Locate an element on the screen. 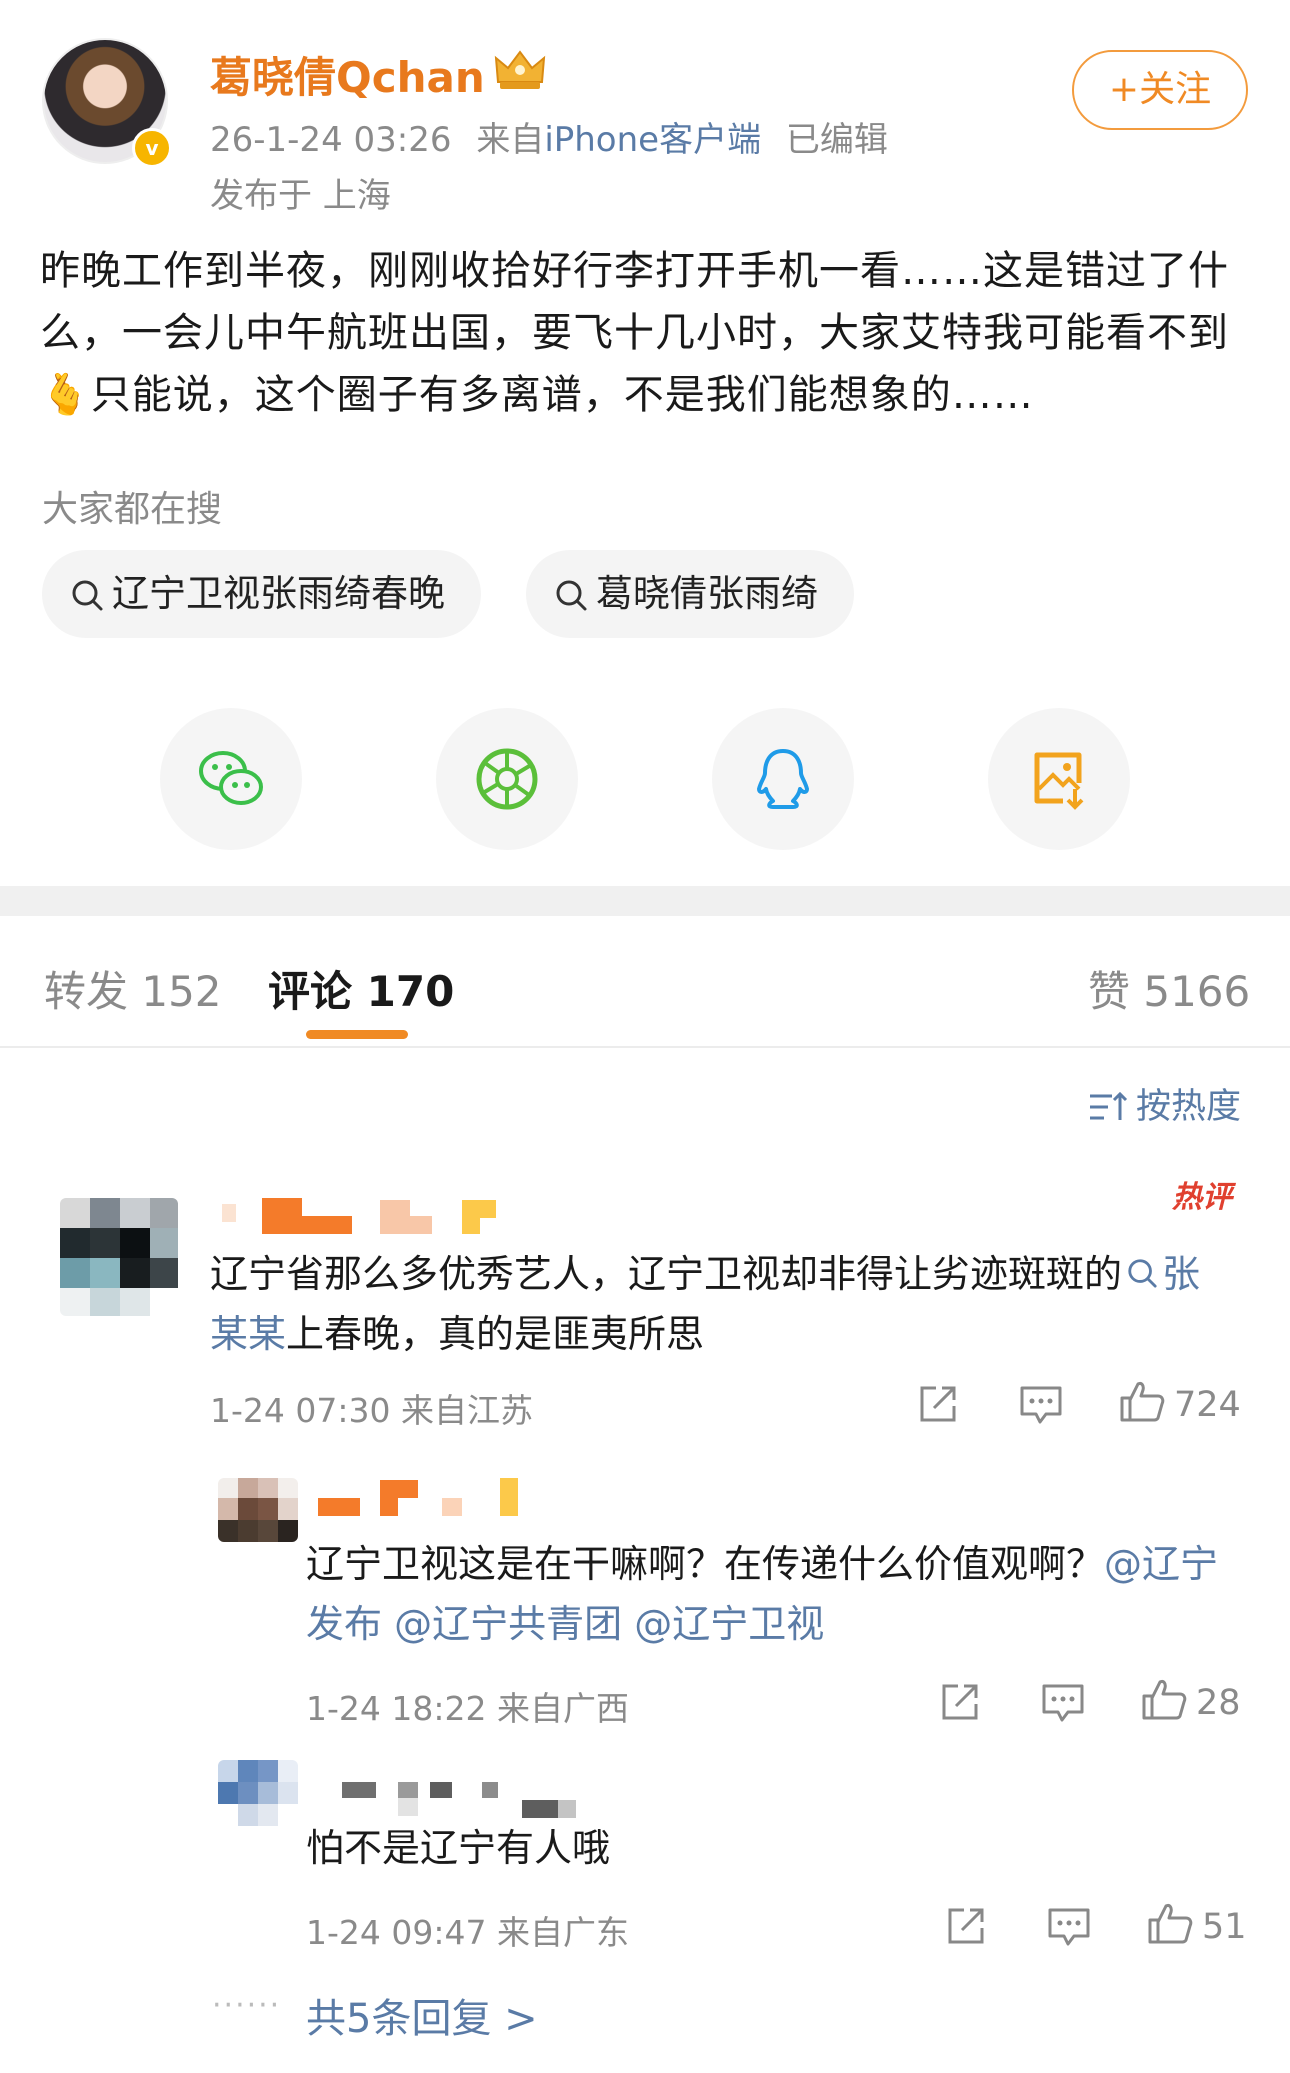 The height and width of the screenshot is (2073, 1290). comment-text: 辽宁省那么多优秀艺人，辽宁卫视却非得让劣迹斑斑的 张某某上春晚，真的是匪夷所思 is located at coordinates (720, 1304).